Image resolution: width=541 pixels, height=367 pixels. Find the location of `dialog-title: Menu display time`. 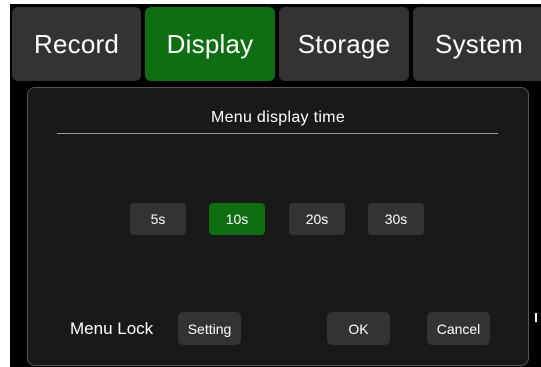

dialog-title: Menu display time is located at coordinates (278, 117).